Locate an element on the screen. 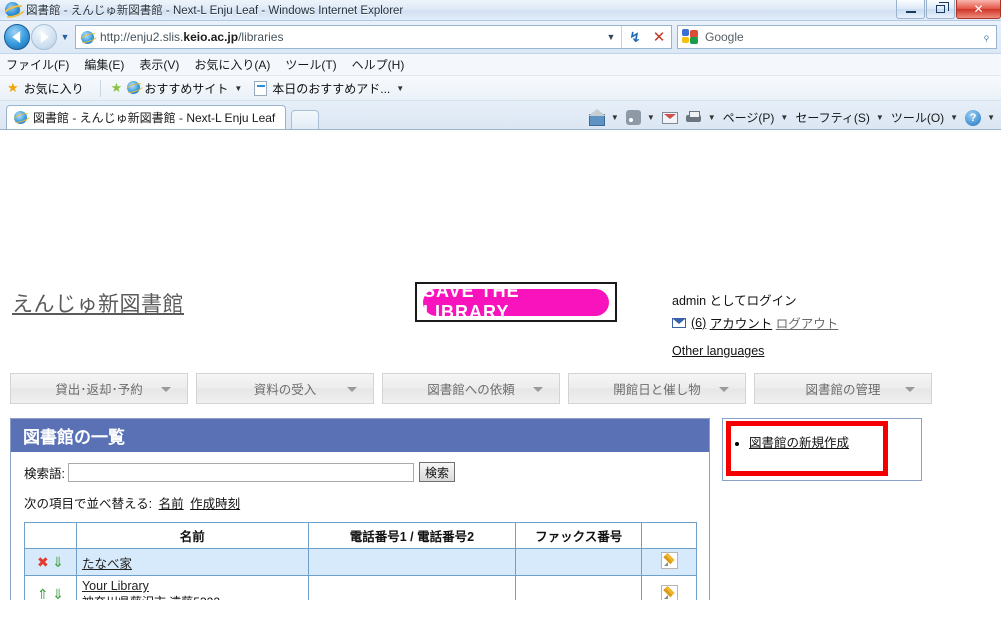 This screenshot has width=1001, height=639. logout-link: ログアウト is located at coordinates (807, 322).